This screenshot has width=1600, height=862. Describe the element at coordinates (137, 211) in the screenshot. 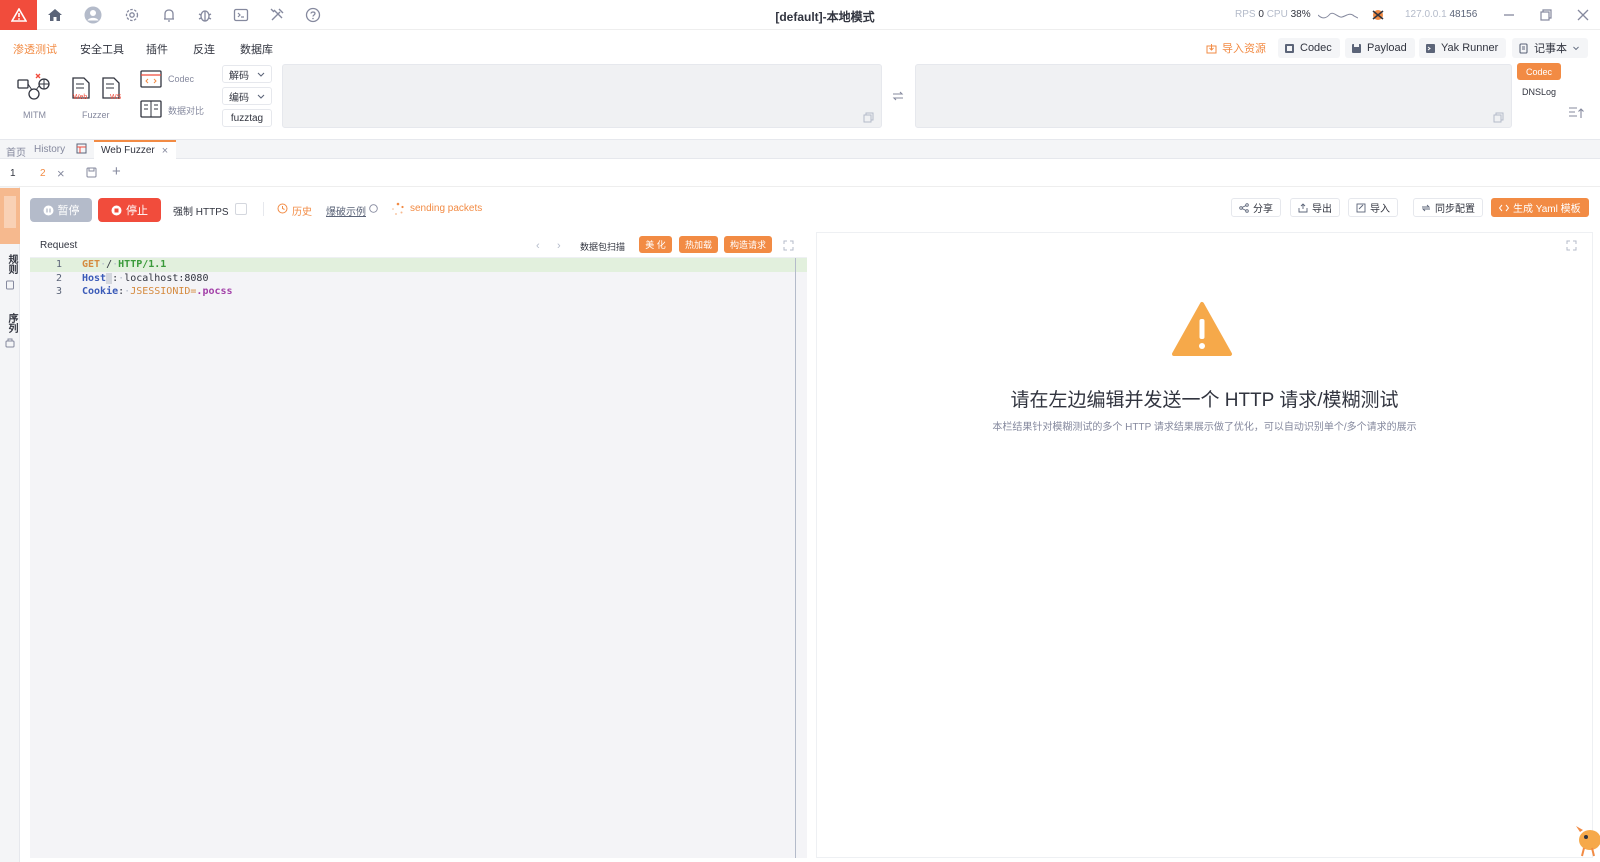

I see `stop-label: 停止` at that location.